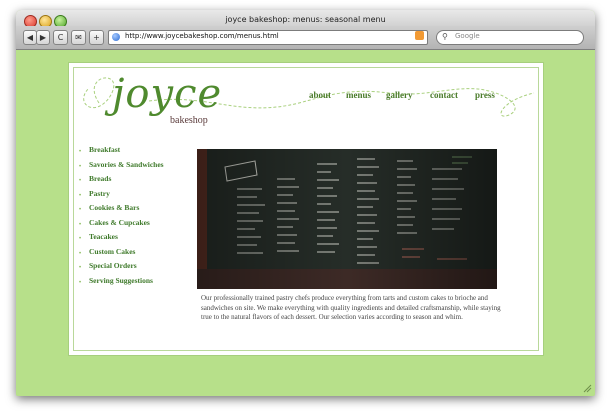  Describe the element at coordinates (202, 36) in the screenshot. I see `url-text: http://www.joycebakeshop.com/menus.html` at that location.